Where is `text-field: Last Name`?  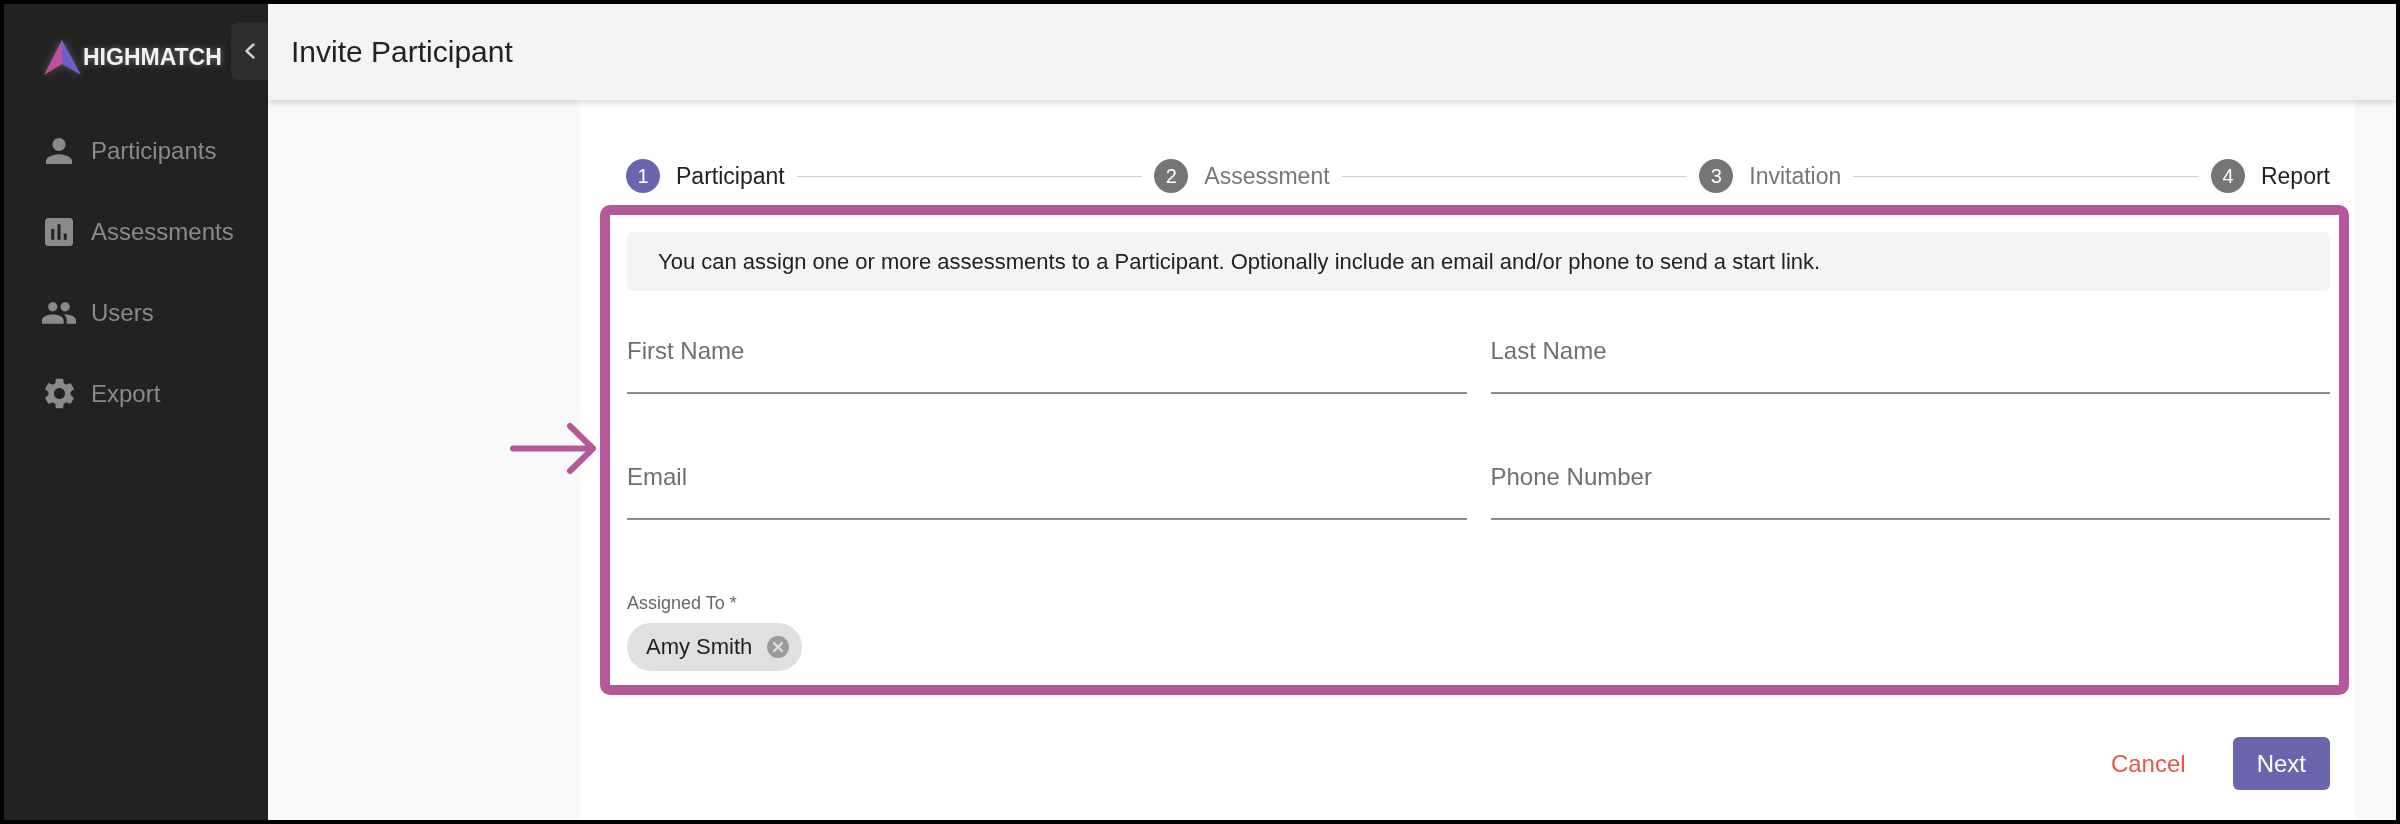
text-field: Last Name is located at coordinates (1910, 354).